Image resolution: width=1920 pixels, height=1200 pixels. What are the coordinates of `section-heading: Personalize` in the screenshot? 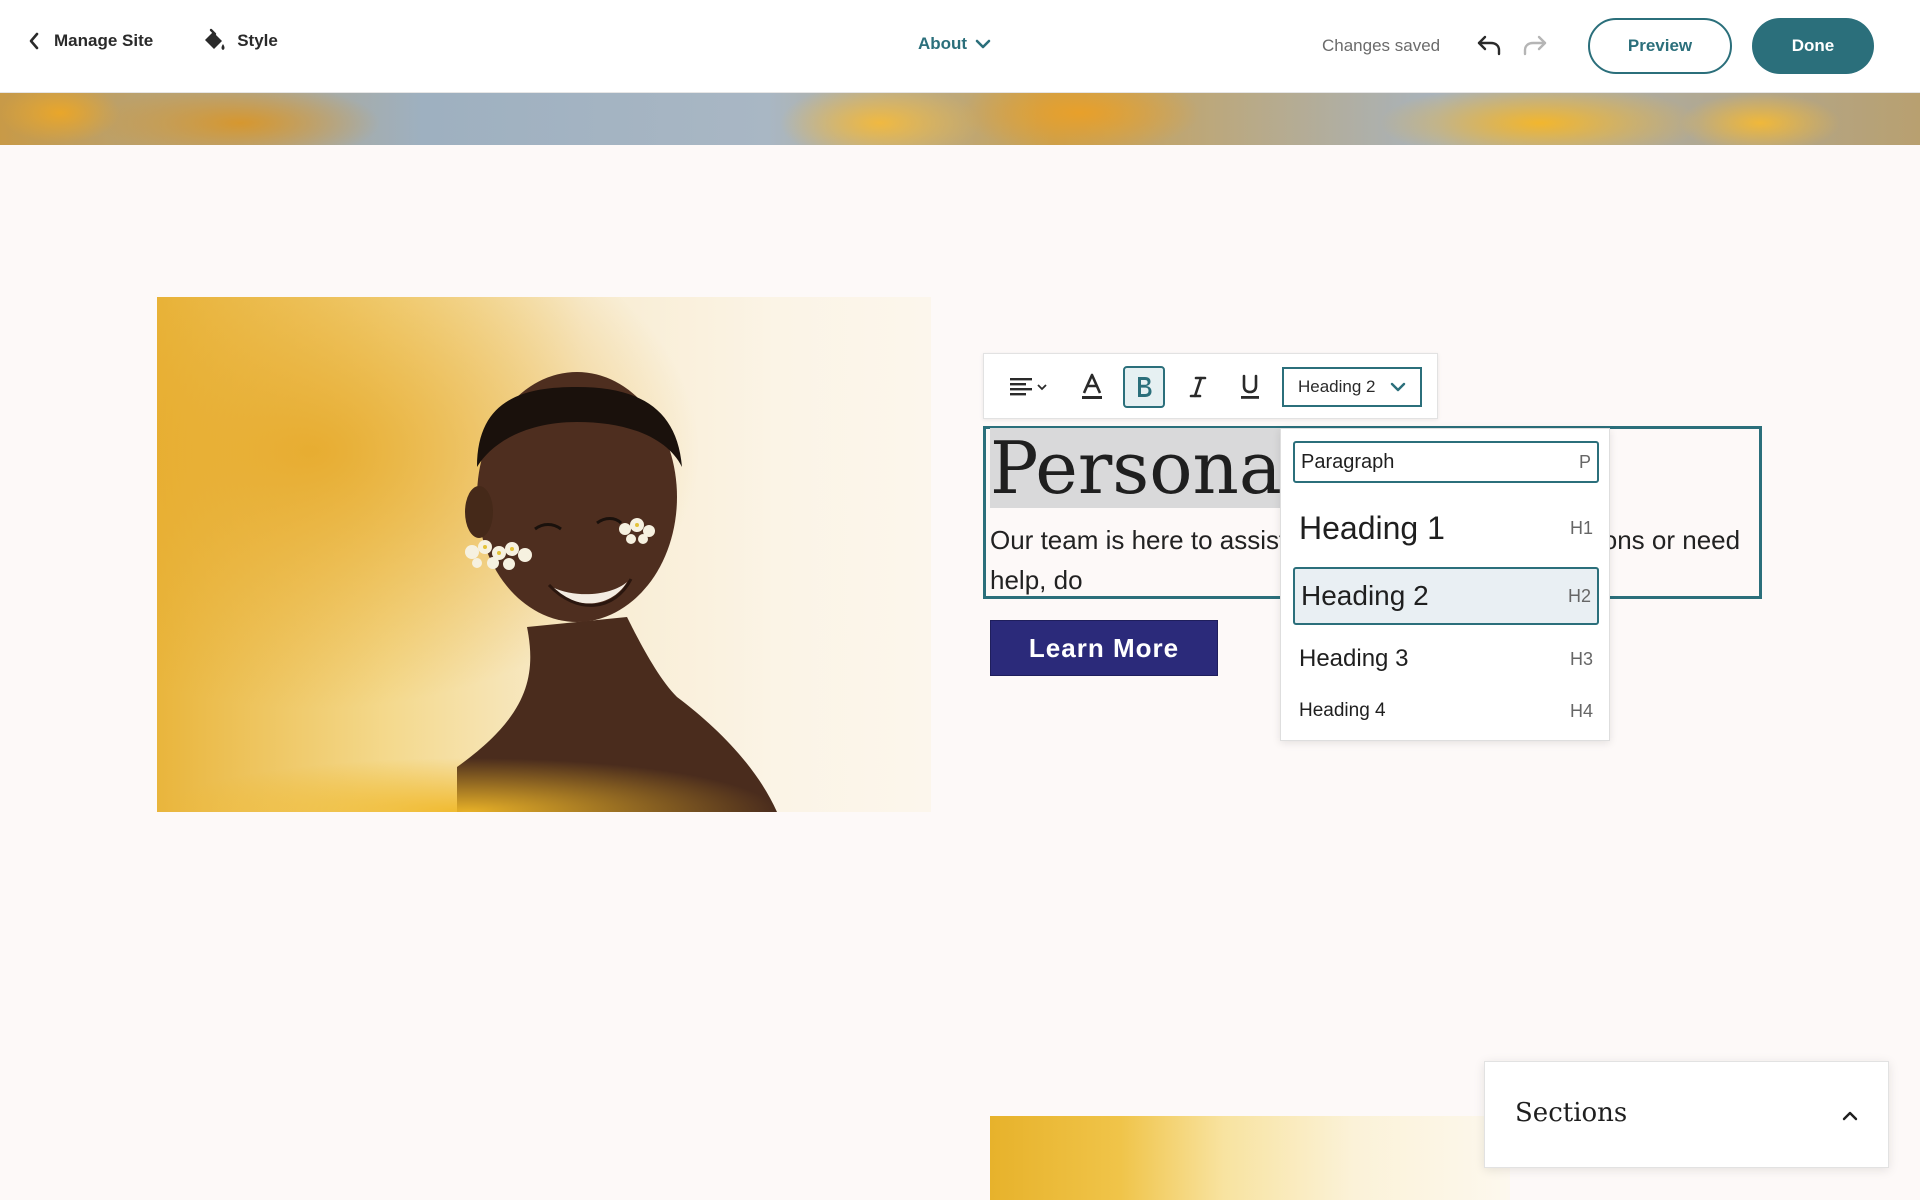 It's located at (1135, 468).